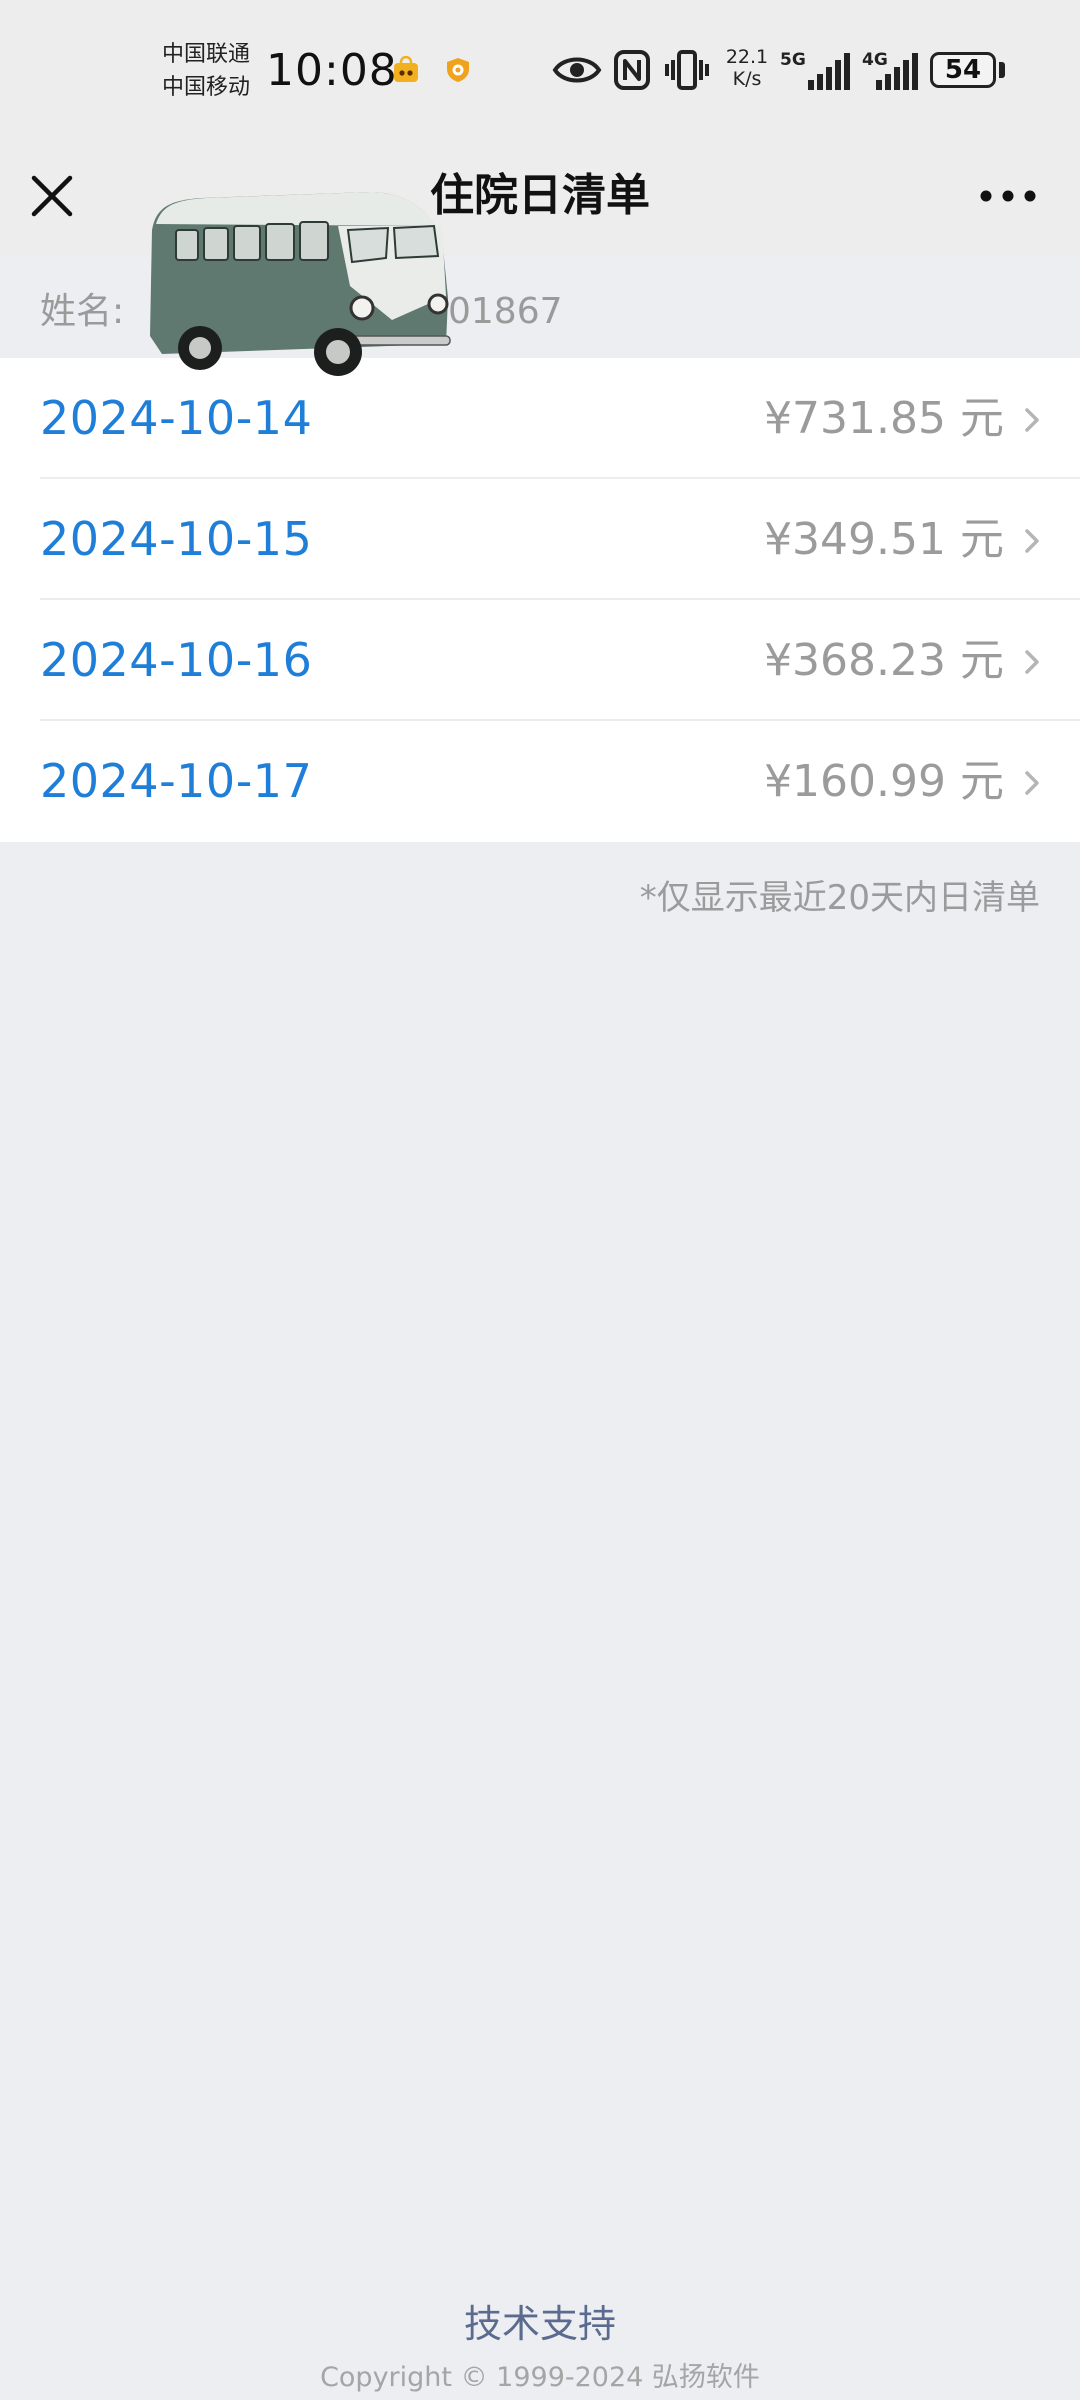  Describe the element at coordinates (839, 898) in the screenshot. I see `list-footnote: *仅显示最近20天内日清单` at that location.